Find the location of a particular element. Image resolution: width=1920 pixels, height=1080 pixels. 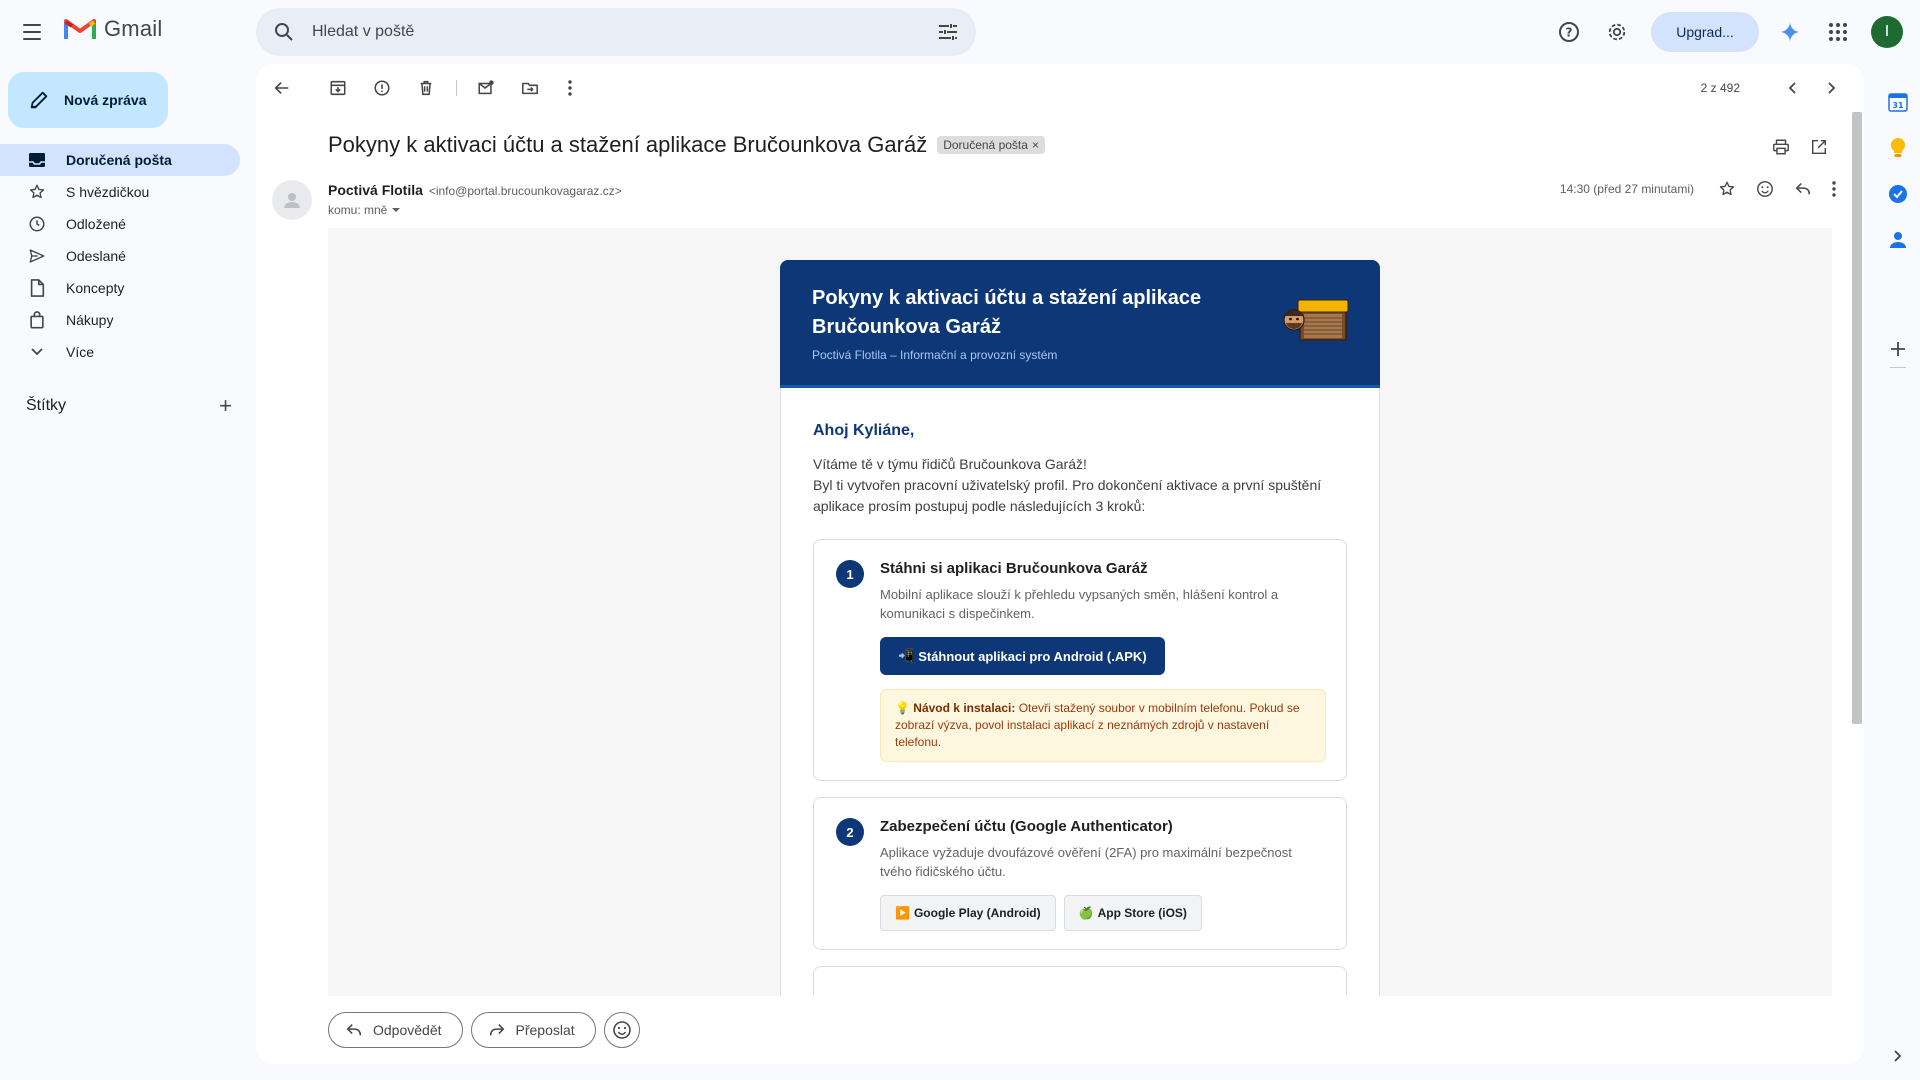

sidebar-item-drafts: Koncepty is located at coordinates (120, 288).